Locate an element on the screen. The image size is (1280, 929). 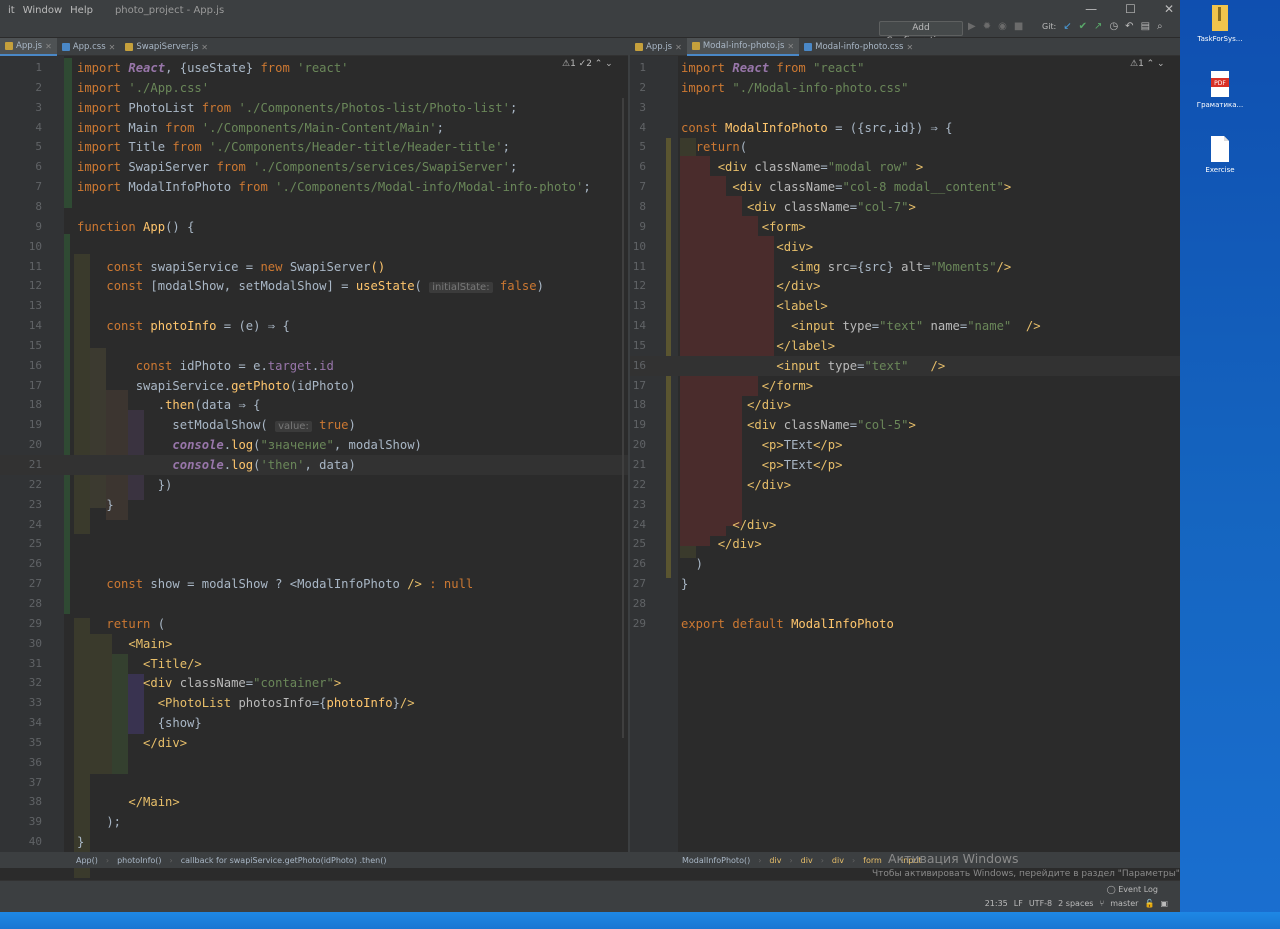
menu-item-file: it is located at coordinates (11, 10).